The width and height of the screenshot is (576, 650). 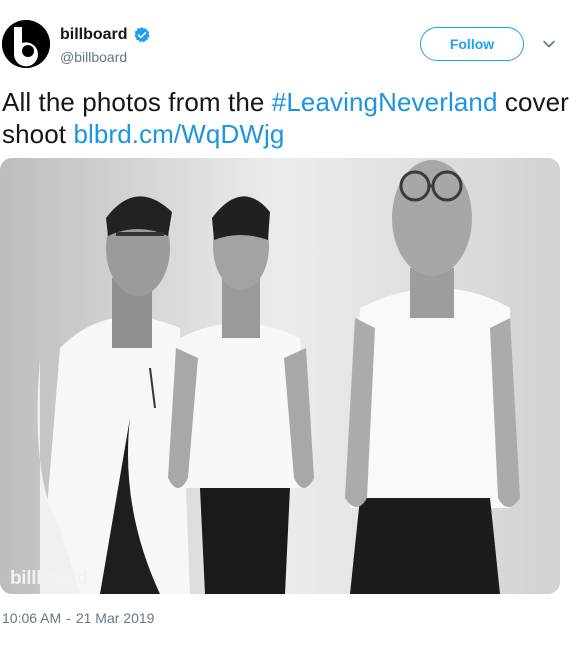 What do you see at coordinates (472, 44) in the screenshot?
I see `follow-button: Follow` at bounding box center [472, 44].